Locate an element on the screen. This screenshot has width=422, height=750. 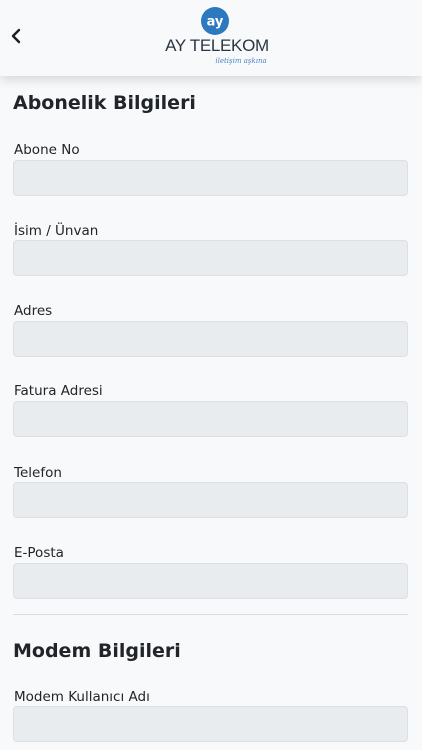
subscriber-section-title: Abonelik Bilgileri is located at coordinates (104, 103).